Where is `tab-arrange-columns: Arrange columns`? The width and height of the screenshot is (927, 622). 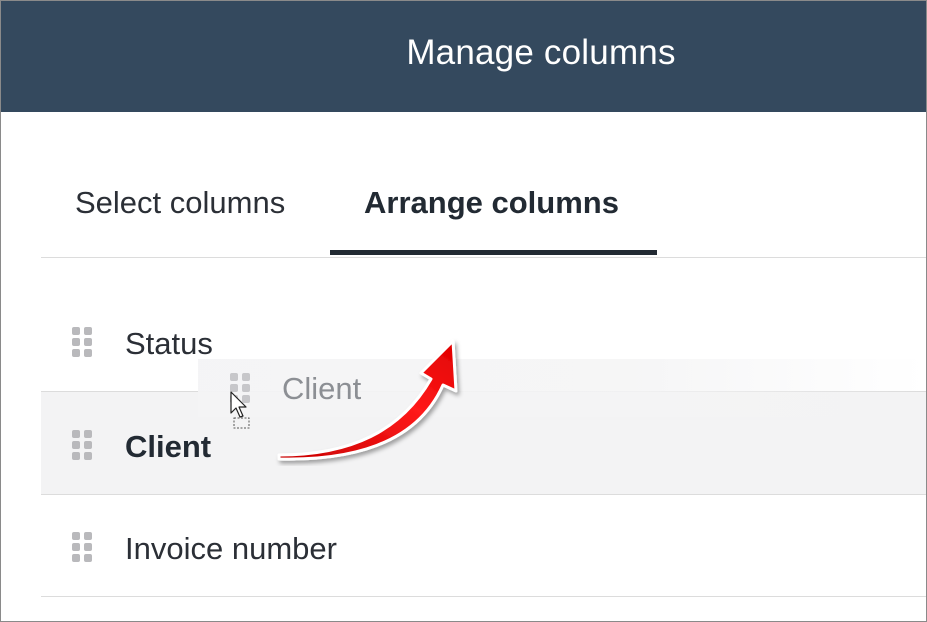 tab-arrange-columns: Arrange columns is located at coordinates (491, 203).